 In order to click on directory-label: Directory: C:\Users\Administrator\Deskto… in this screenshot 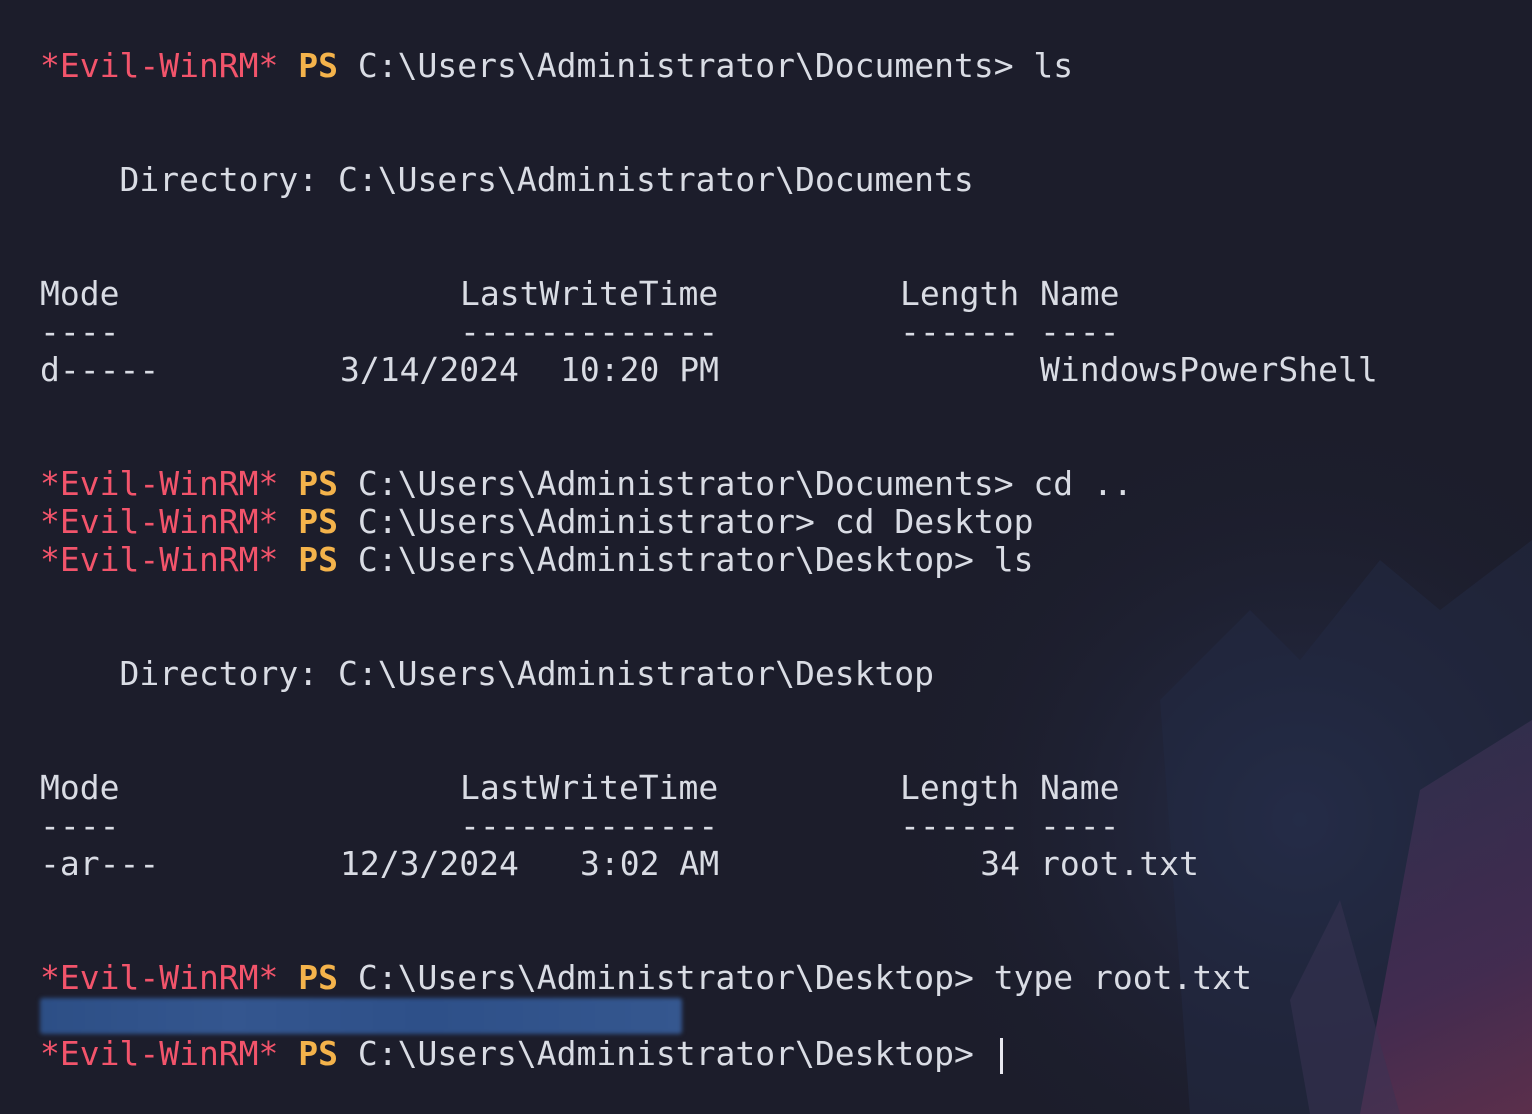, I will do `click(487, 673)`.